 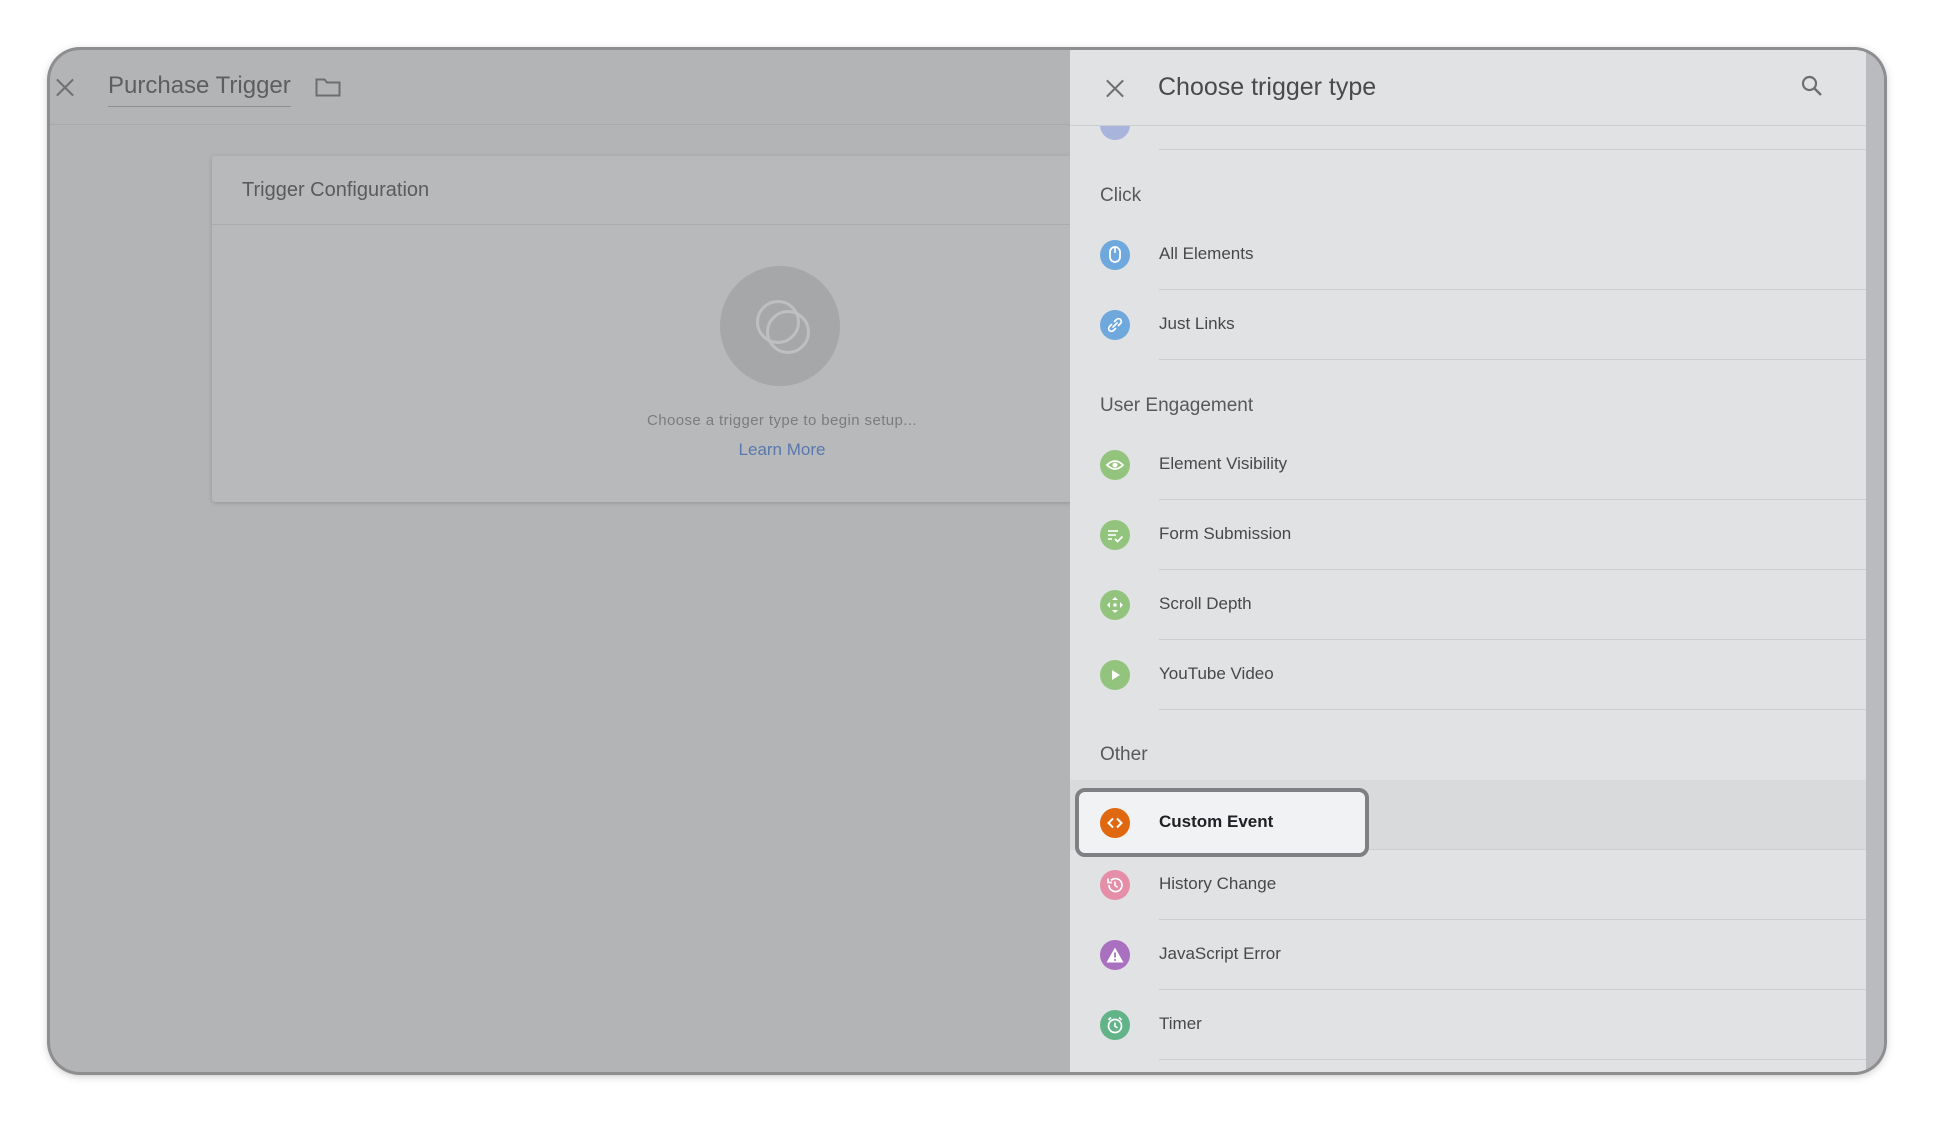 What do you see at coordinates (1205, 603) in the screenshot?
I see `trigger-item-label: Scroll Depth` at bounding box center [1205, 603].